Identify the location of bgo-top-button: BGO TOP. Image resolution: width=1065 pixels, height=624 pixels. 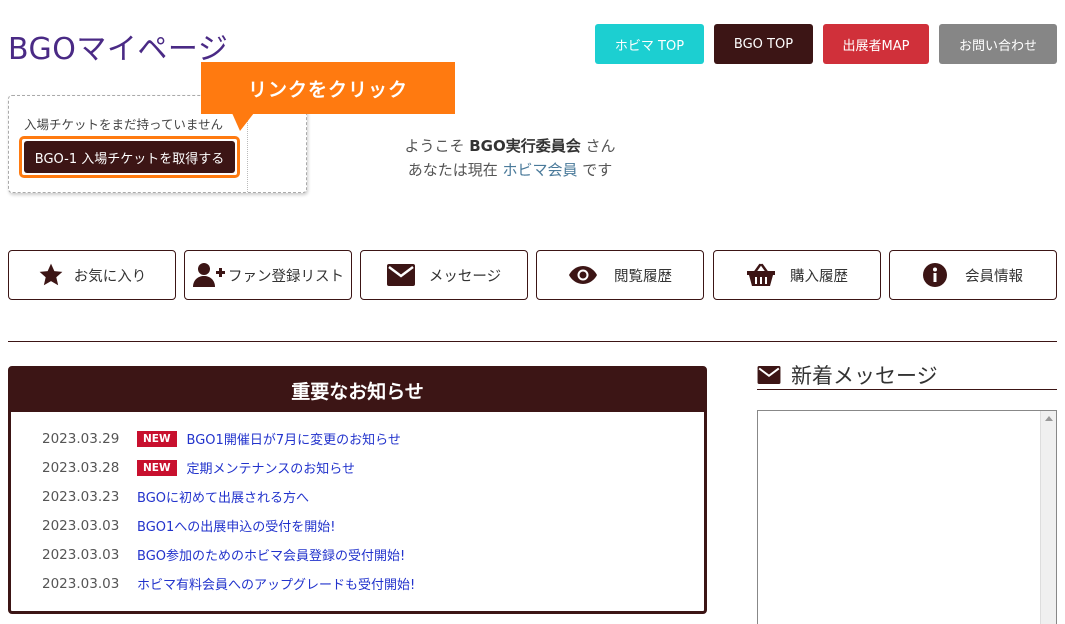
(763, 44).